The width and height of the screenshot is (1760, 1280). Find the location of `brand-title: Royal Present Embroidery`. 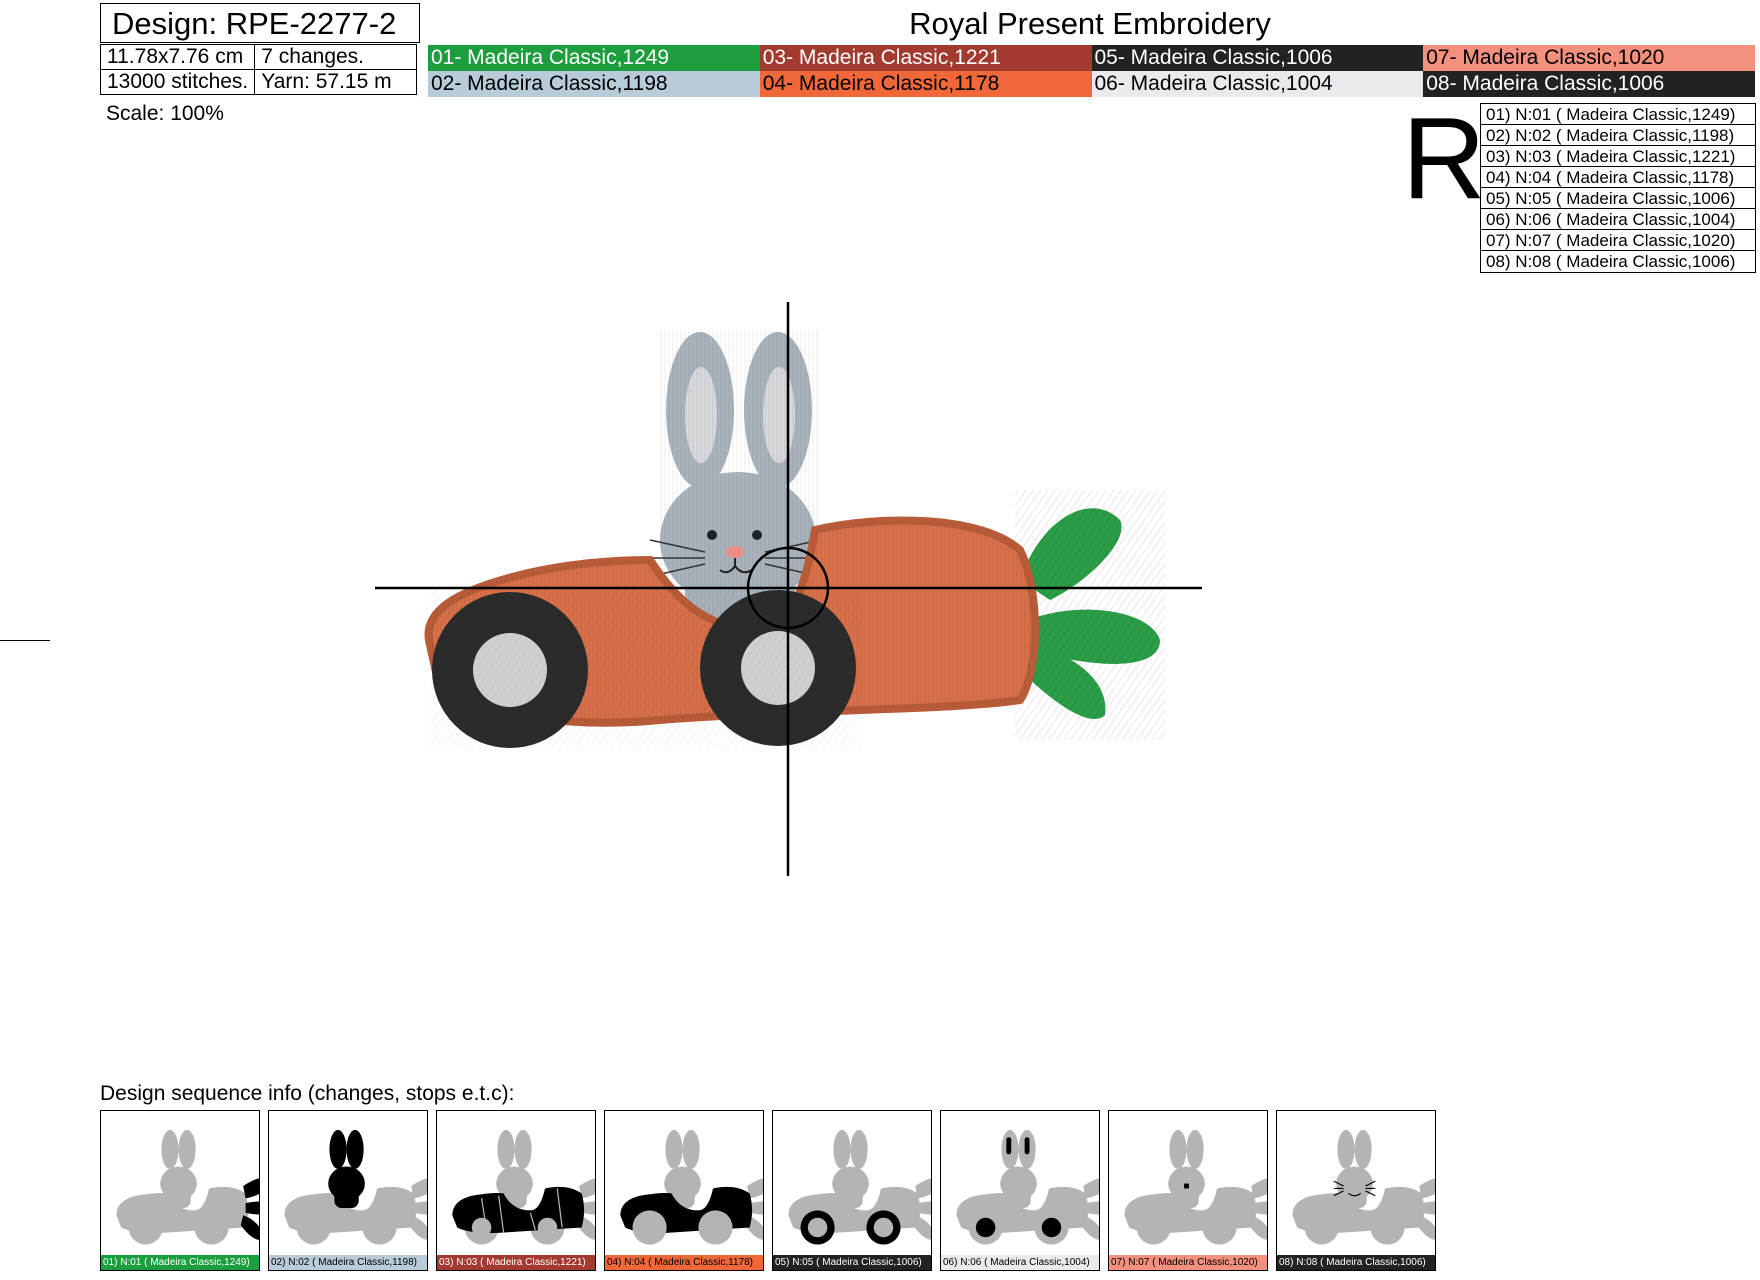

brand-title: Royal Present Embroidery is located at coordinates (1090, 23).